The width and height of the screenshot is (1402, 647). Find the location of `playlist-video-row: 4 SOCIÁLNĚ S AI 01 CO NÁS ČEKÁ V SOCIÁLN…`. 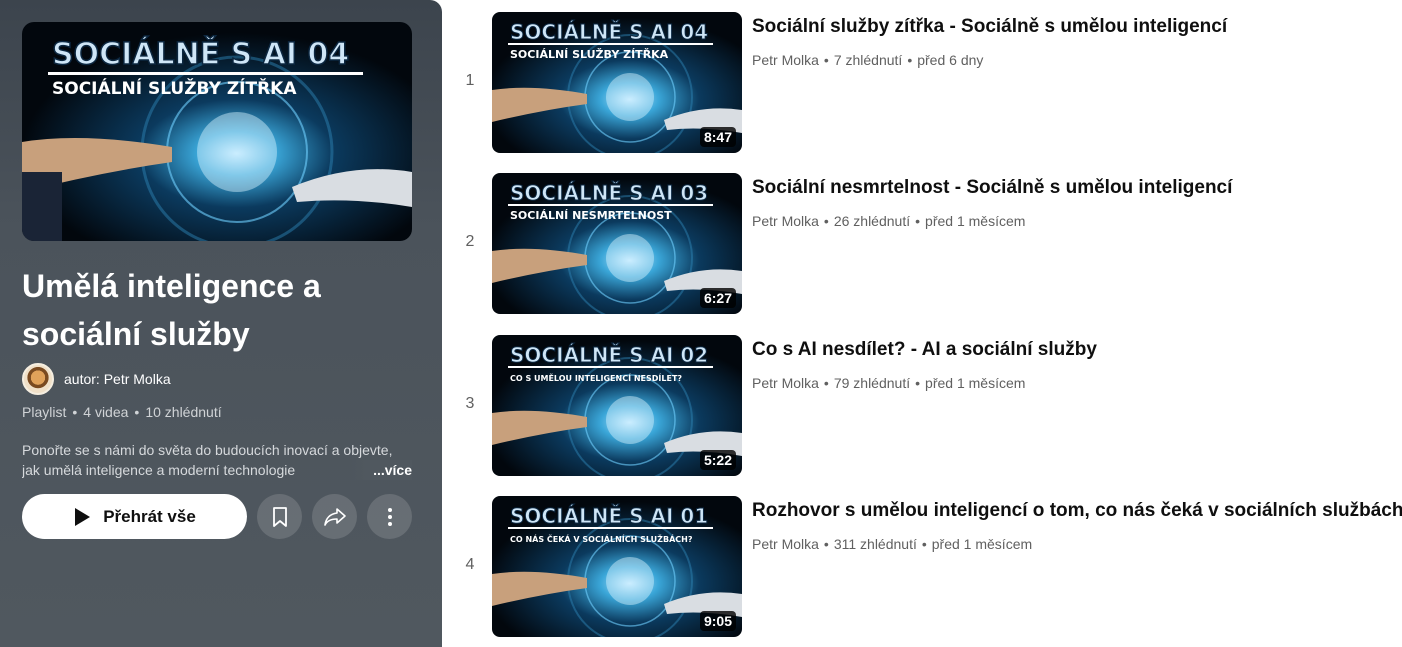

playlist-video-row: 4 SOCIÁLNĚ S AI 01 CO NÁS ČEKÁ V SOCIÁLN… is located at coordinates (931, 566).